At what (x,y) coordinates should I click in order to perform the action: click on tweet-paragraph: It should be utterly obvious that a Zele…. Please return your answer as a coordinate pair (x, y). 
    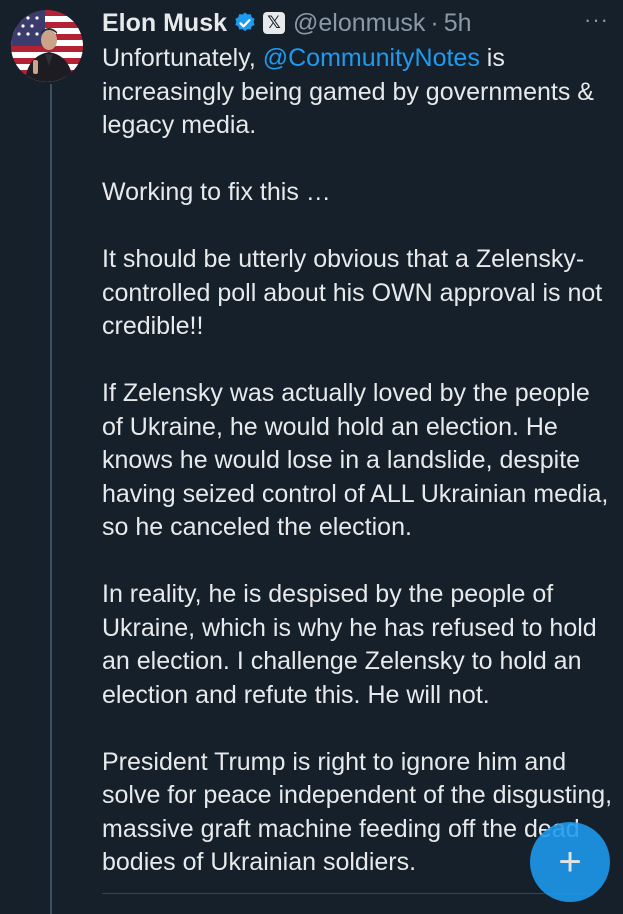
    Looking at the image, I should click on (352, 292).